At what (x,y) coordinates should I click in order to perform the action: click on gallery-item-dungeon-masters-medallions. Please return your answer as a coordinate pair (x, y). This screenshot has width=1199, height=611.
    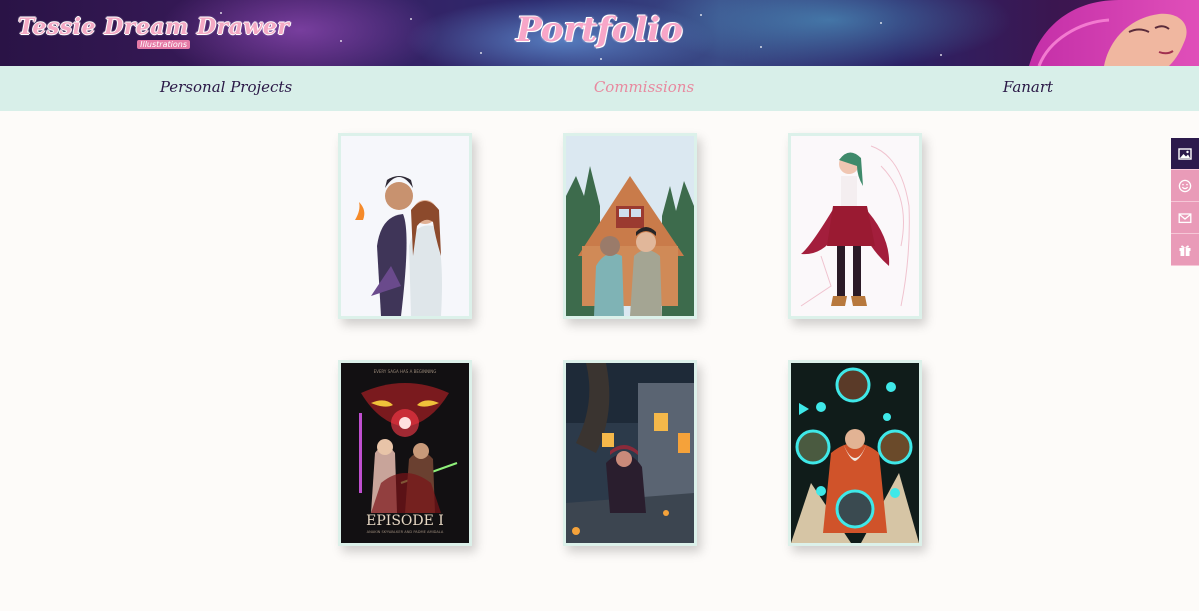
    Looking at the image, I should click on (855, 453).